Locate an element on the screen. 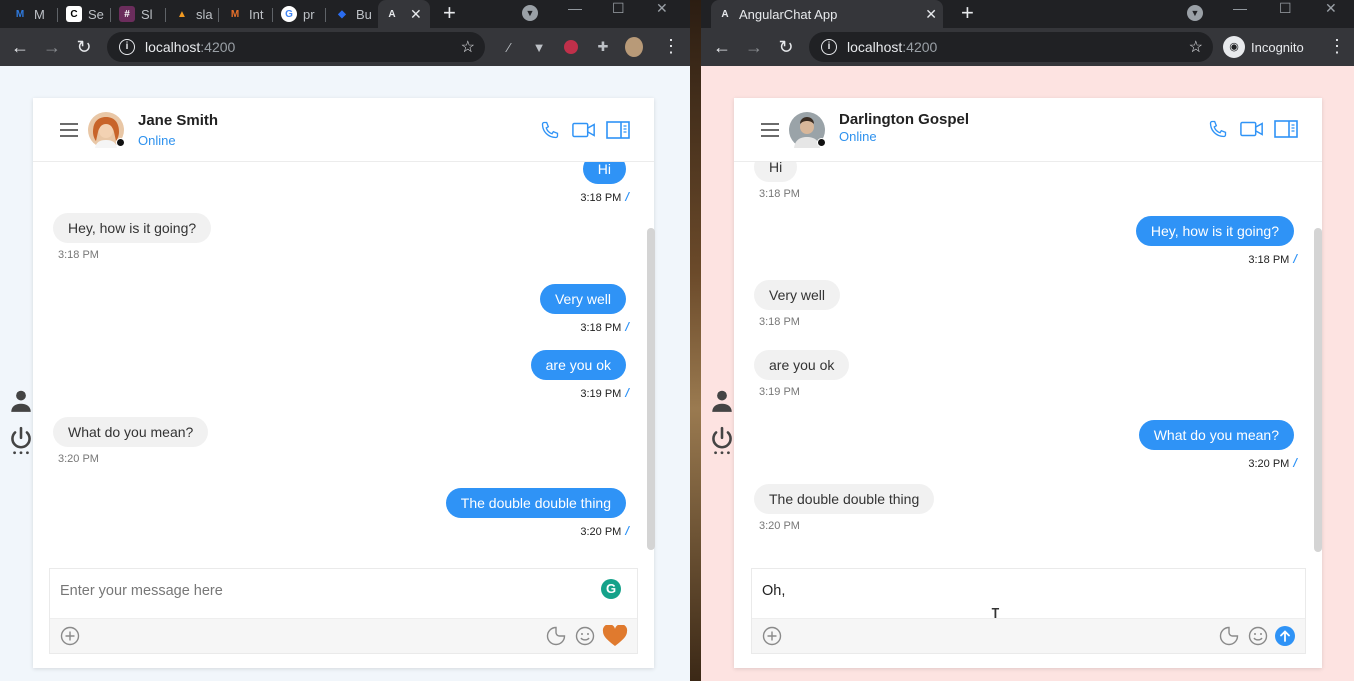  message-bubble: Very well 3:18 PM// is located at coordinates (583, 309).